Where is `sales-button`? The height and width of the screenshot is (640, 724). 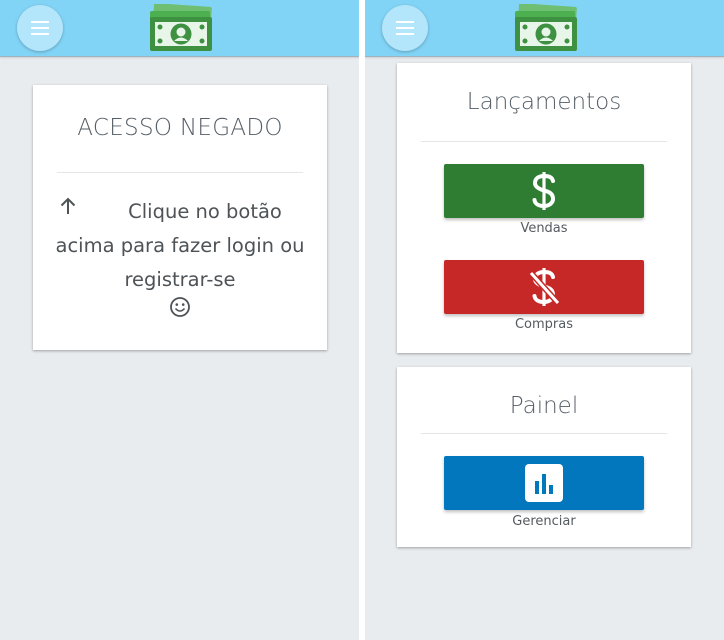
sales-button is located at coordinates (544, 191).